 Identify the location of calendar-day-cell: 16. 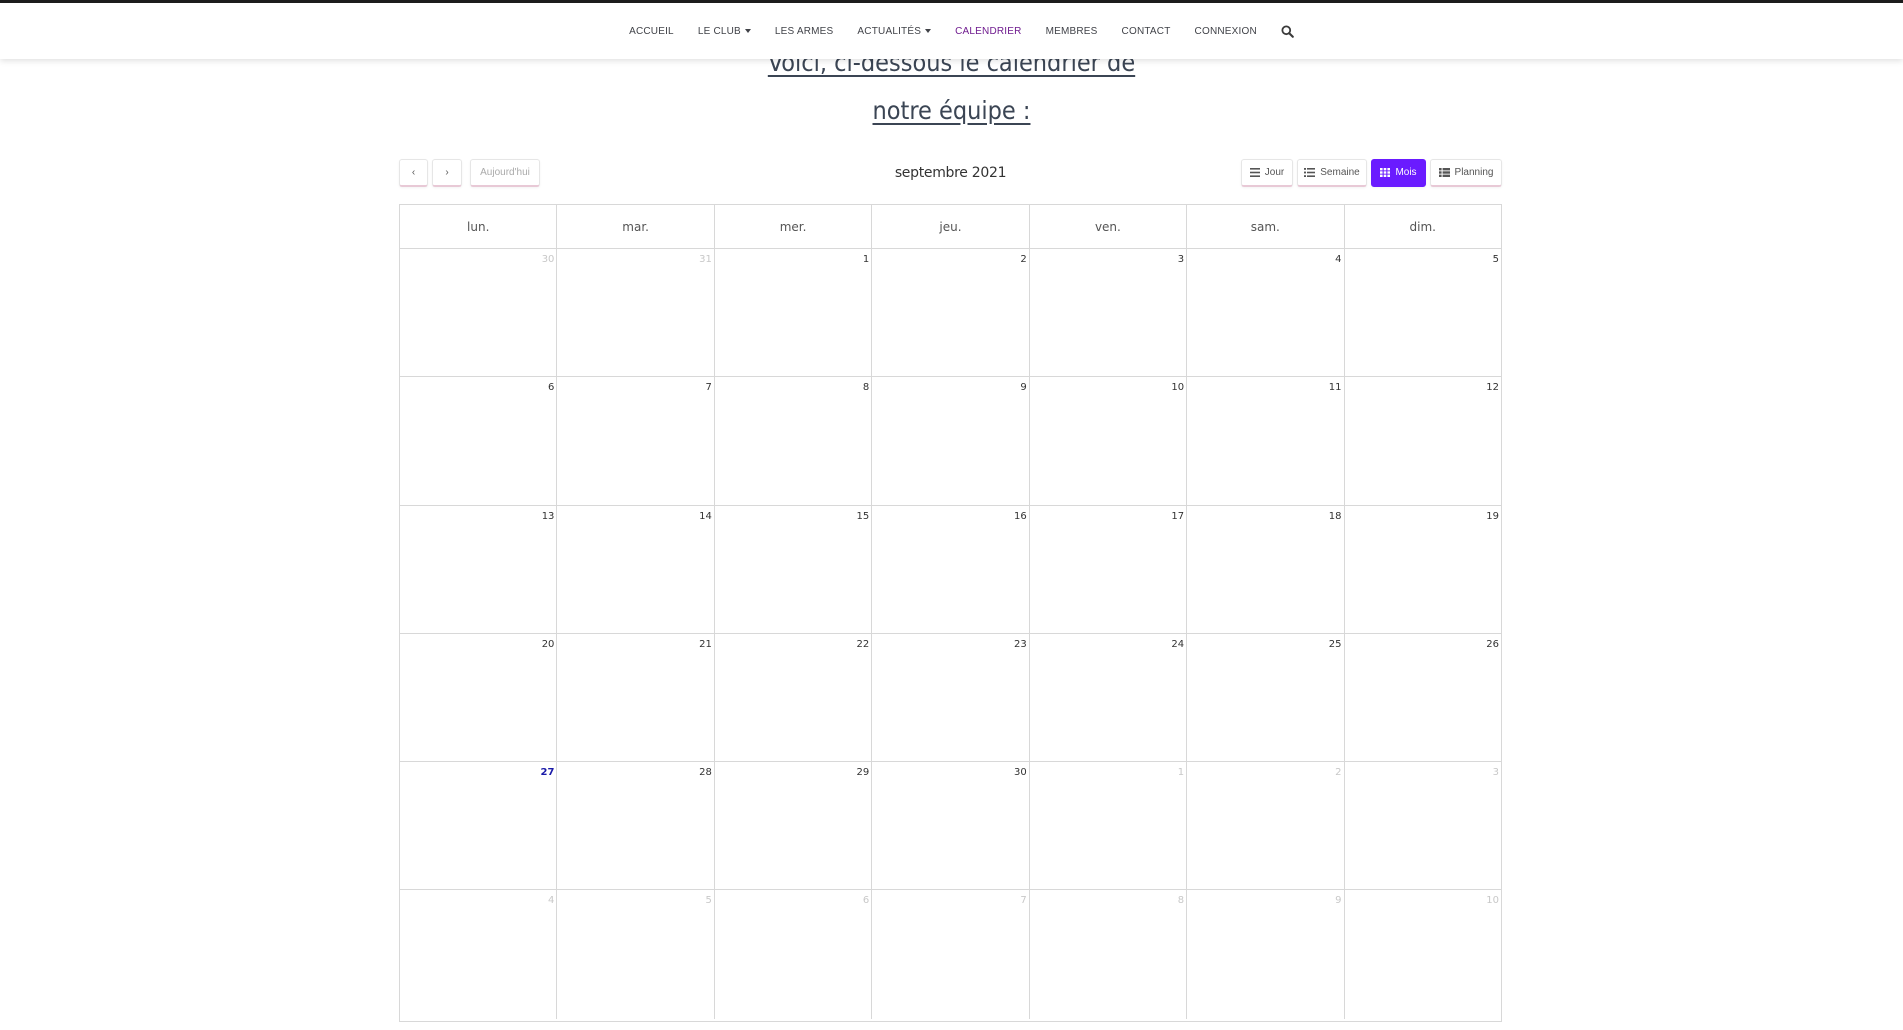
(951, 569).